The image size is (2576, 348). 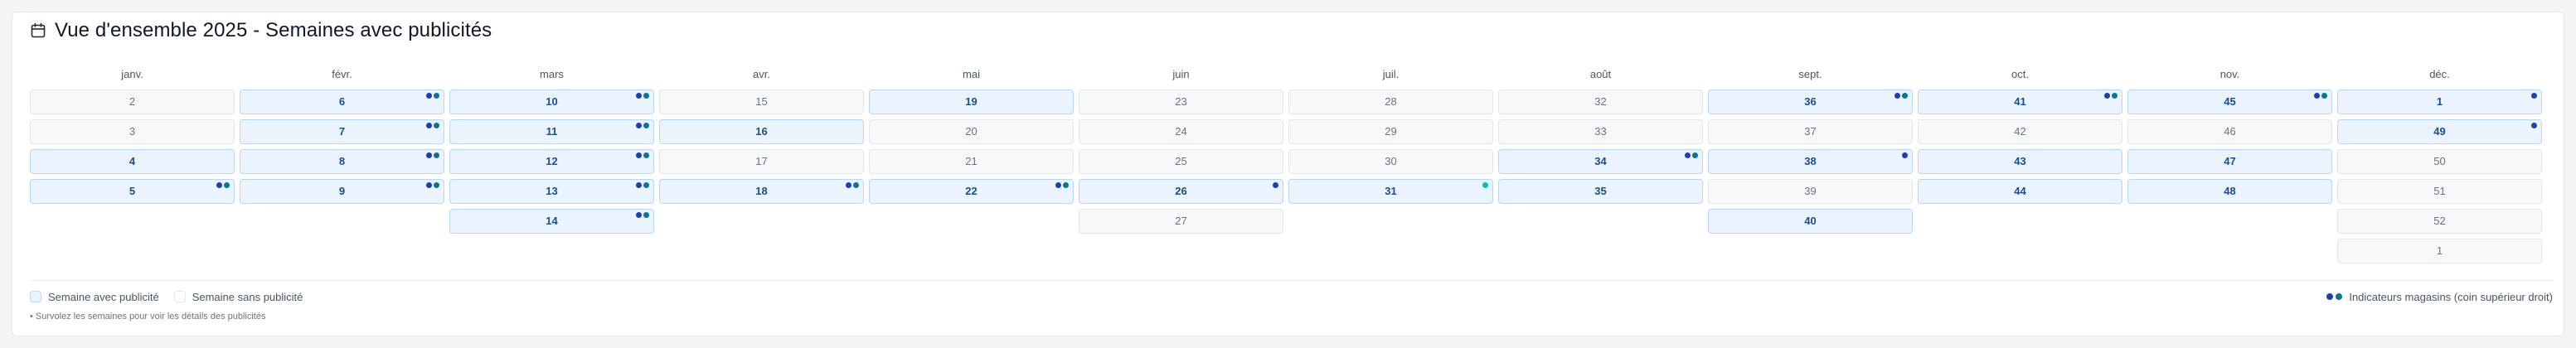 I want to click on week-cell-with-ad: 8, so click(x=342, y=162).